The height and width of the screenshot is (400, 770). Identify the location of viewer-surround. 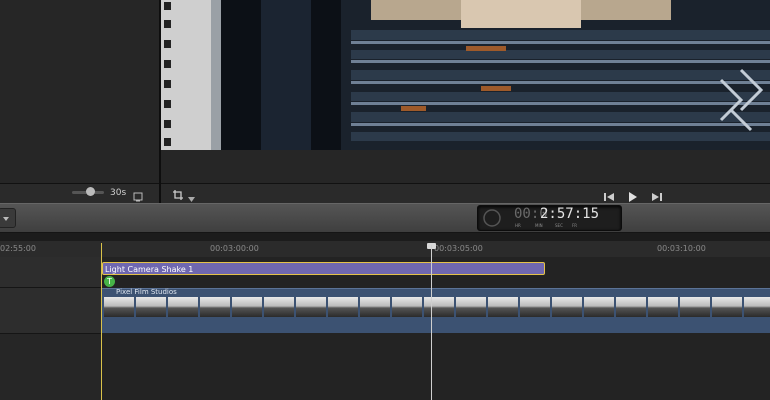
(465, 166).